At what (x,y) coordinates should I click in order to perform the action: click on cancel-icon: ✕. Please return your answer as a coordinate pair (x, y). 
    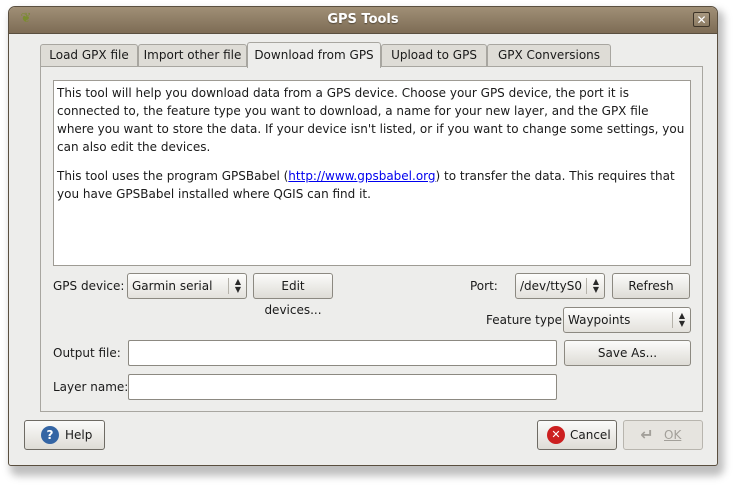
    Looking at the image, I should click on (556, 435).